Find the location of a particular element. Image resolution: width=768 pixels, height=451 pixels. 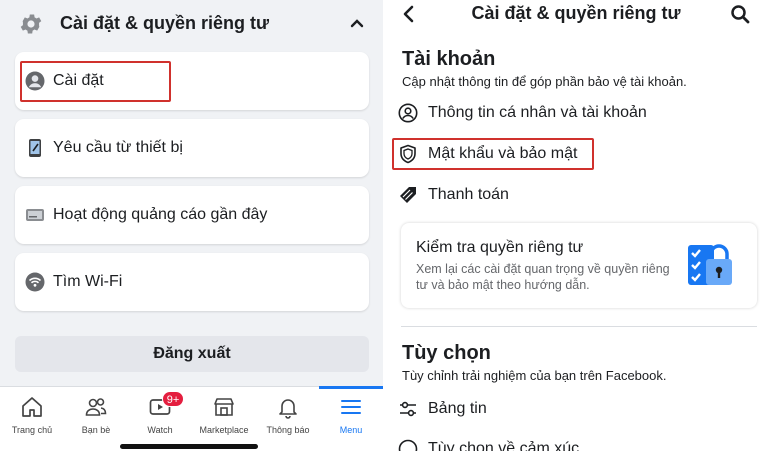

section-title: Cài đặt & quyền riêng tư is located at coordinates (165, 23).